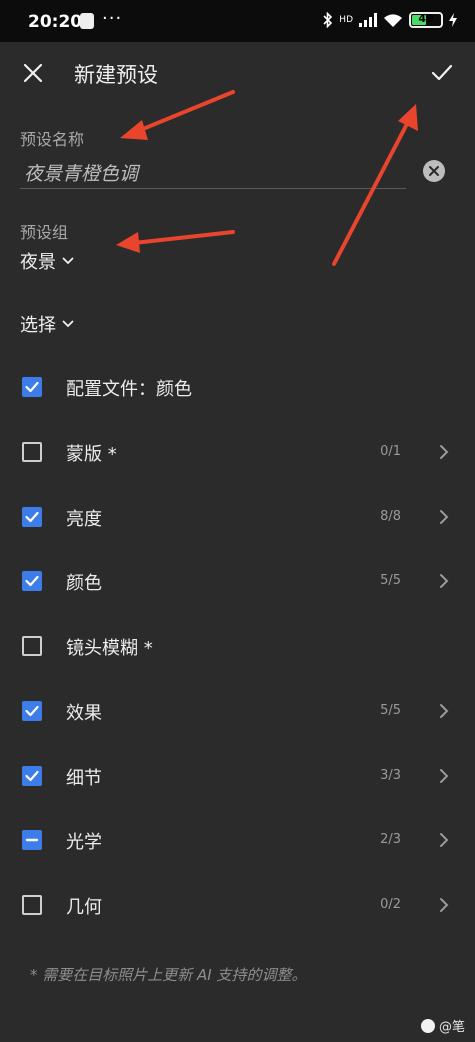 The image size is (475, 1042). Describe the element at coordinates (375, 185) in the screenshot. I see `arrow-to-confirm-button` at that location.